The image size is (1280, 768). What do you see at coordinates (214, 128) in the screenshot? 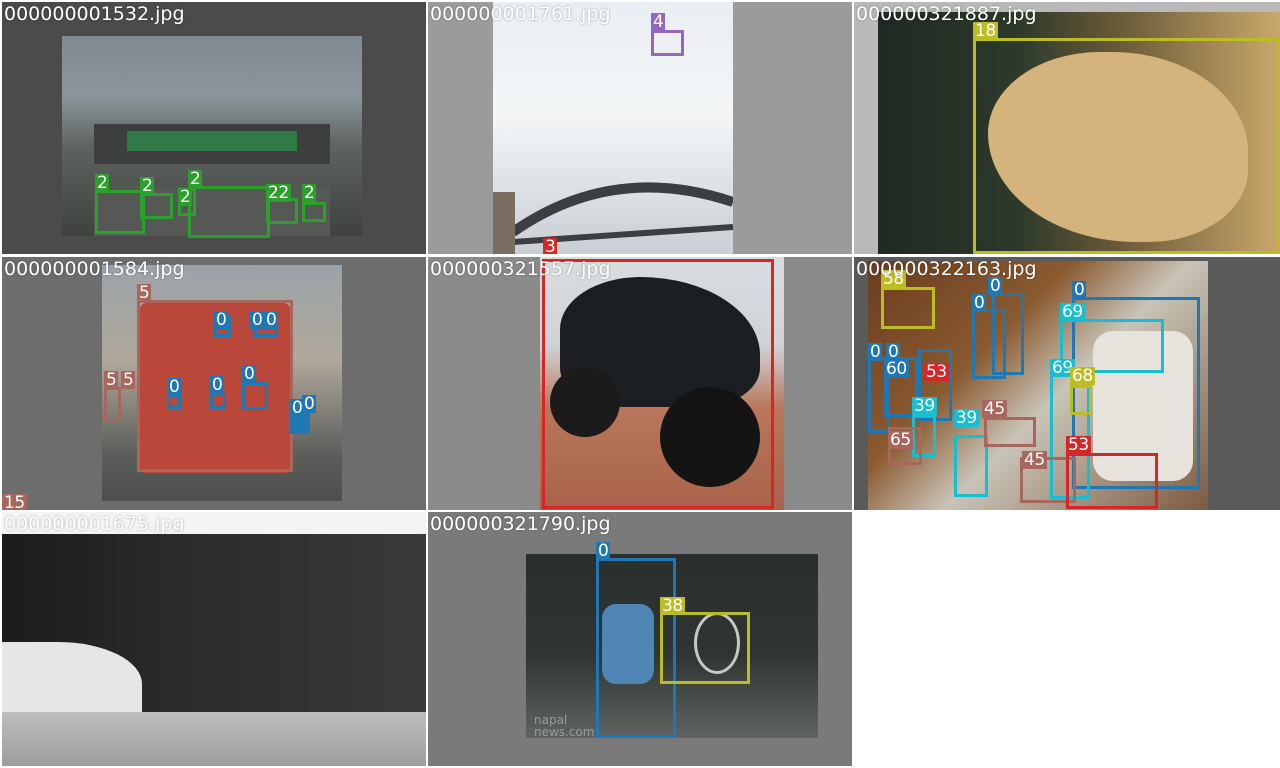
I see `image-tile-1532: 2 2 2 2 22 2 000000001532.jpg` at bounding box center [214, 128].